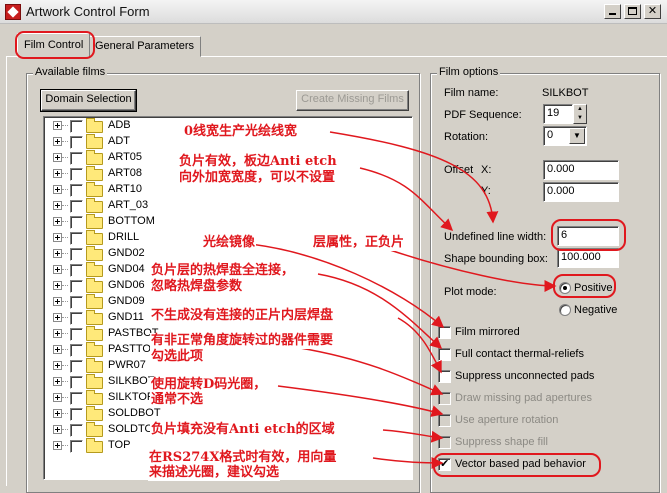  I want to click on pdf-sequence-input: 19, so click(558, 114).